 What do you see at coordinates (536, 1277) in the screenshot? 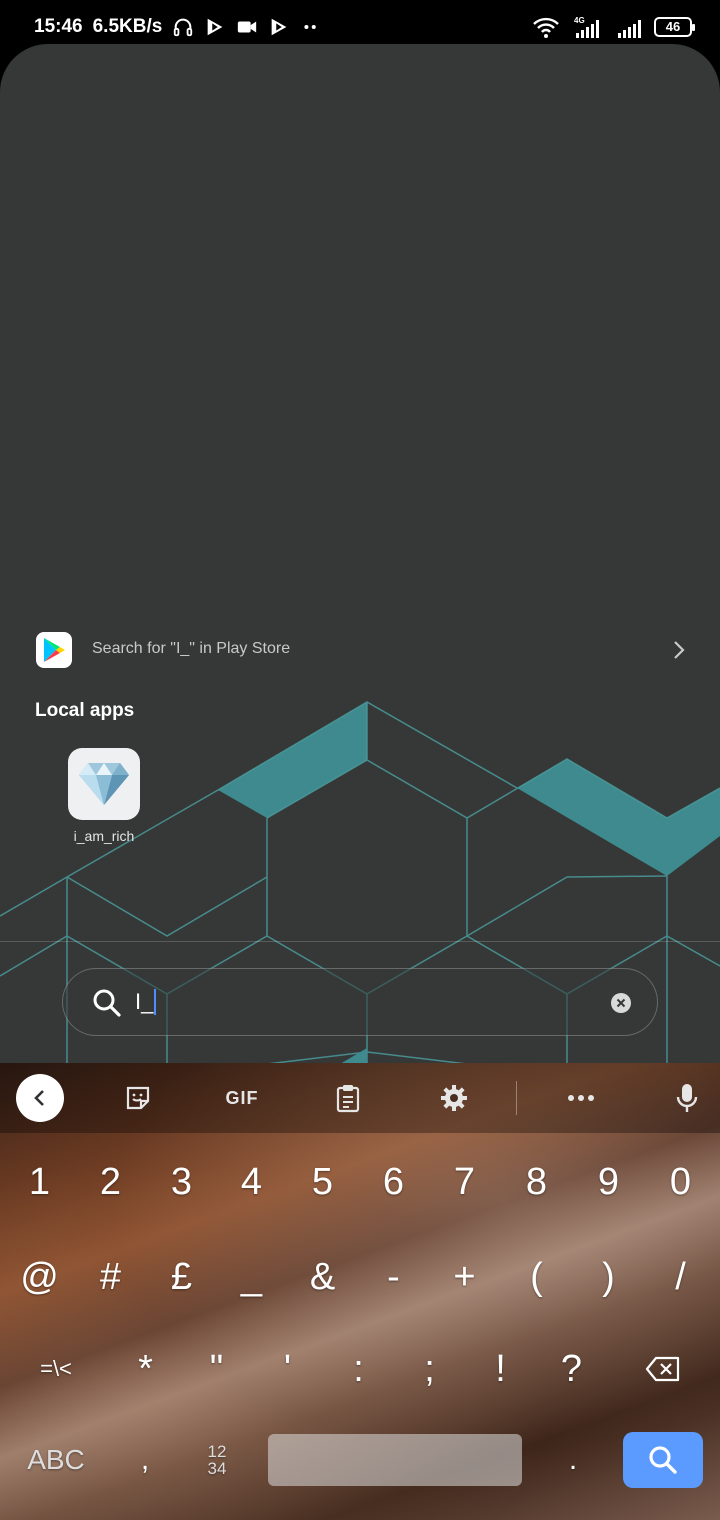
I see `key-open-paren: (` at bounding box center [536, 1277].